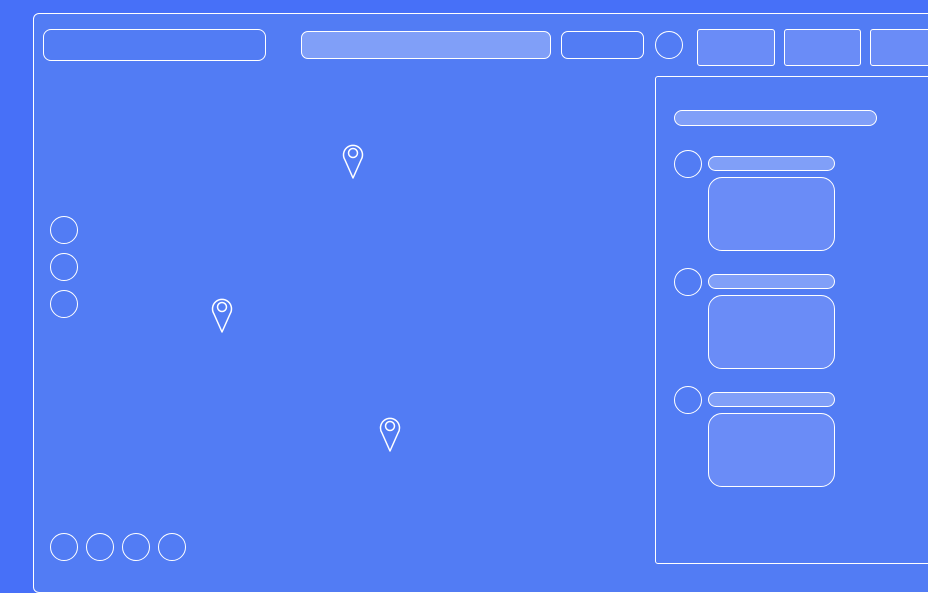  I want to click on panel-header, so click(775, 118).